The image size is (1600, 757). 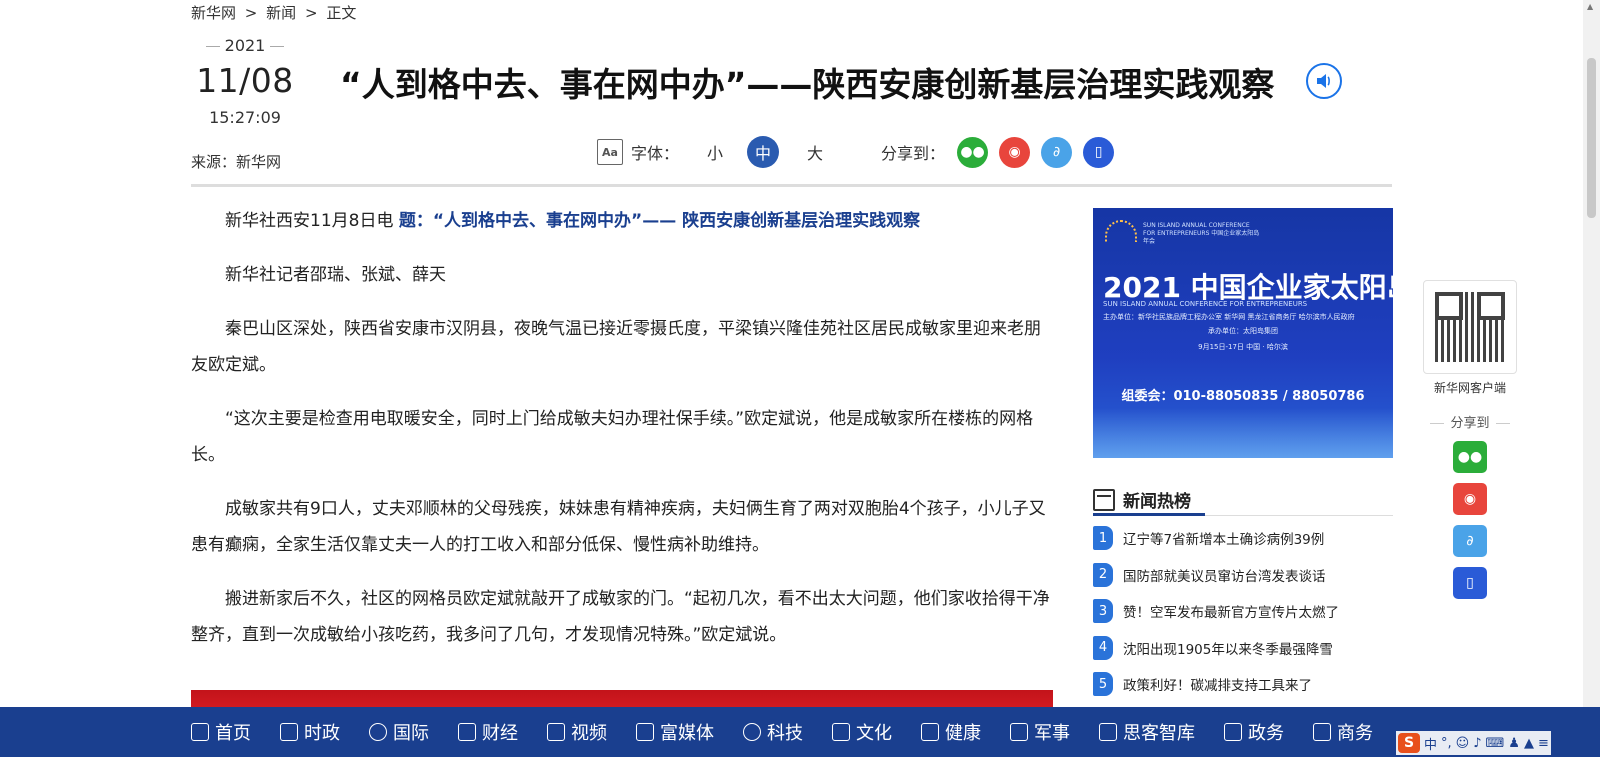 I want to click on speaker-icon, so click(x=1323, y=81).